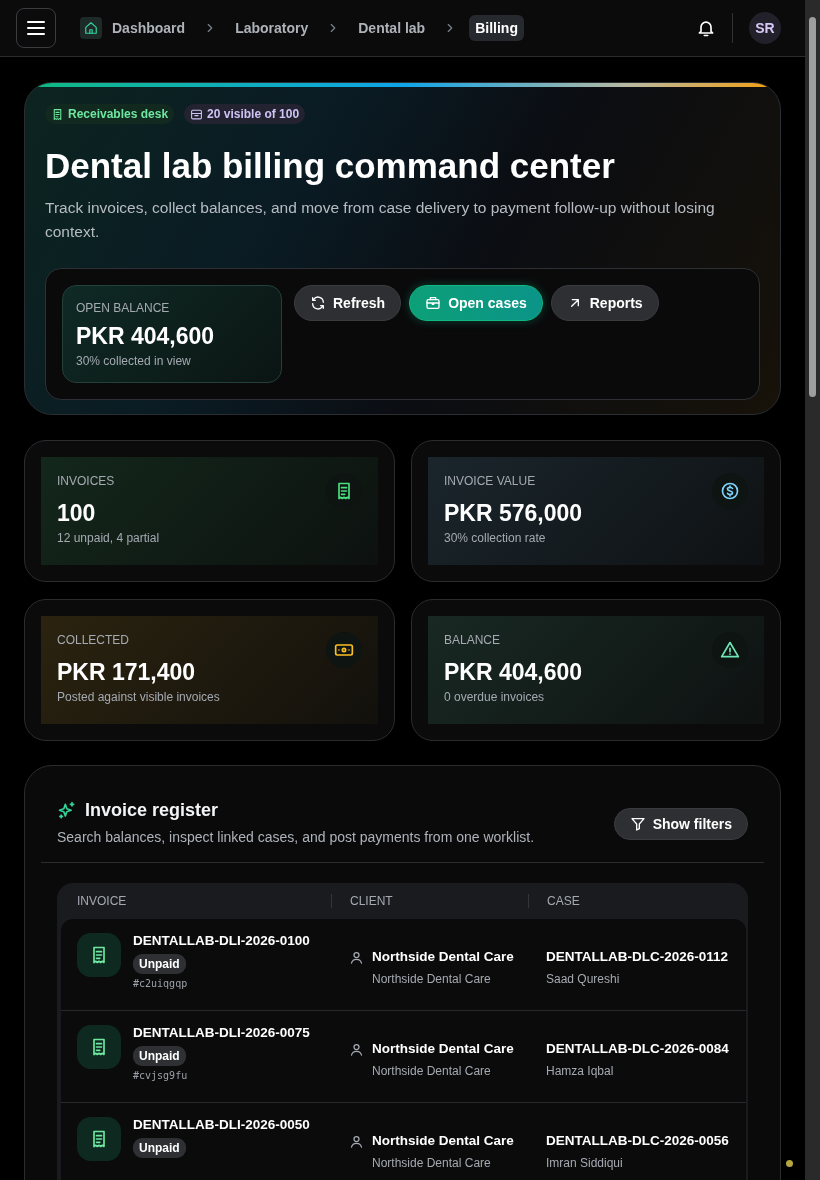 The image size is (820, 1180). What do you see at coordinates (730, 650) in the screenshot?
I see `warning-icon` at bounding box center [730, 650].